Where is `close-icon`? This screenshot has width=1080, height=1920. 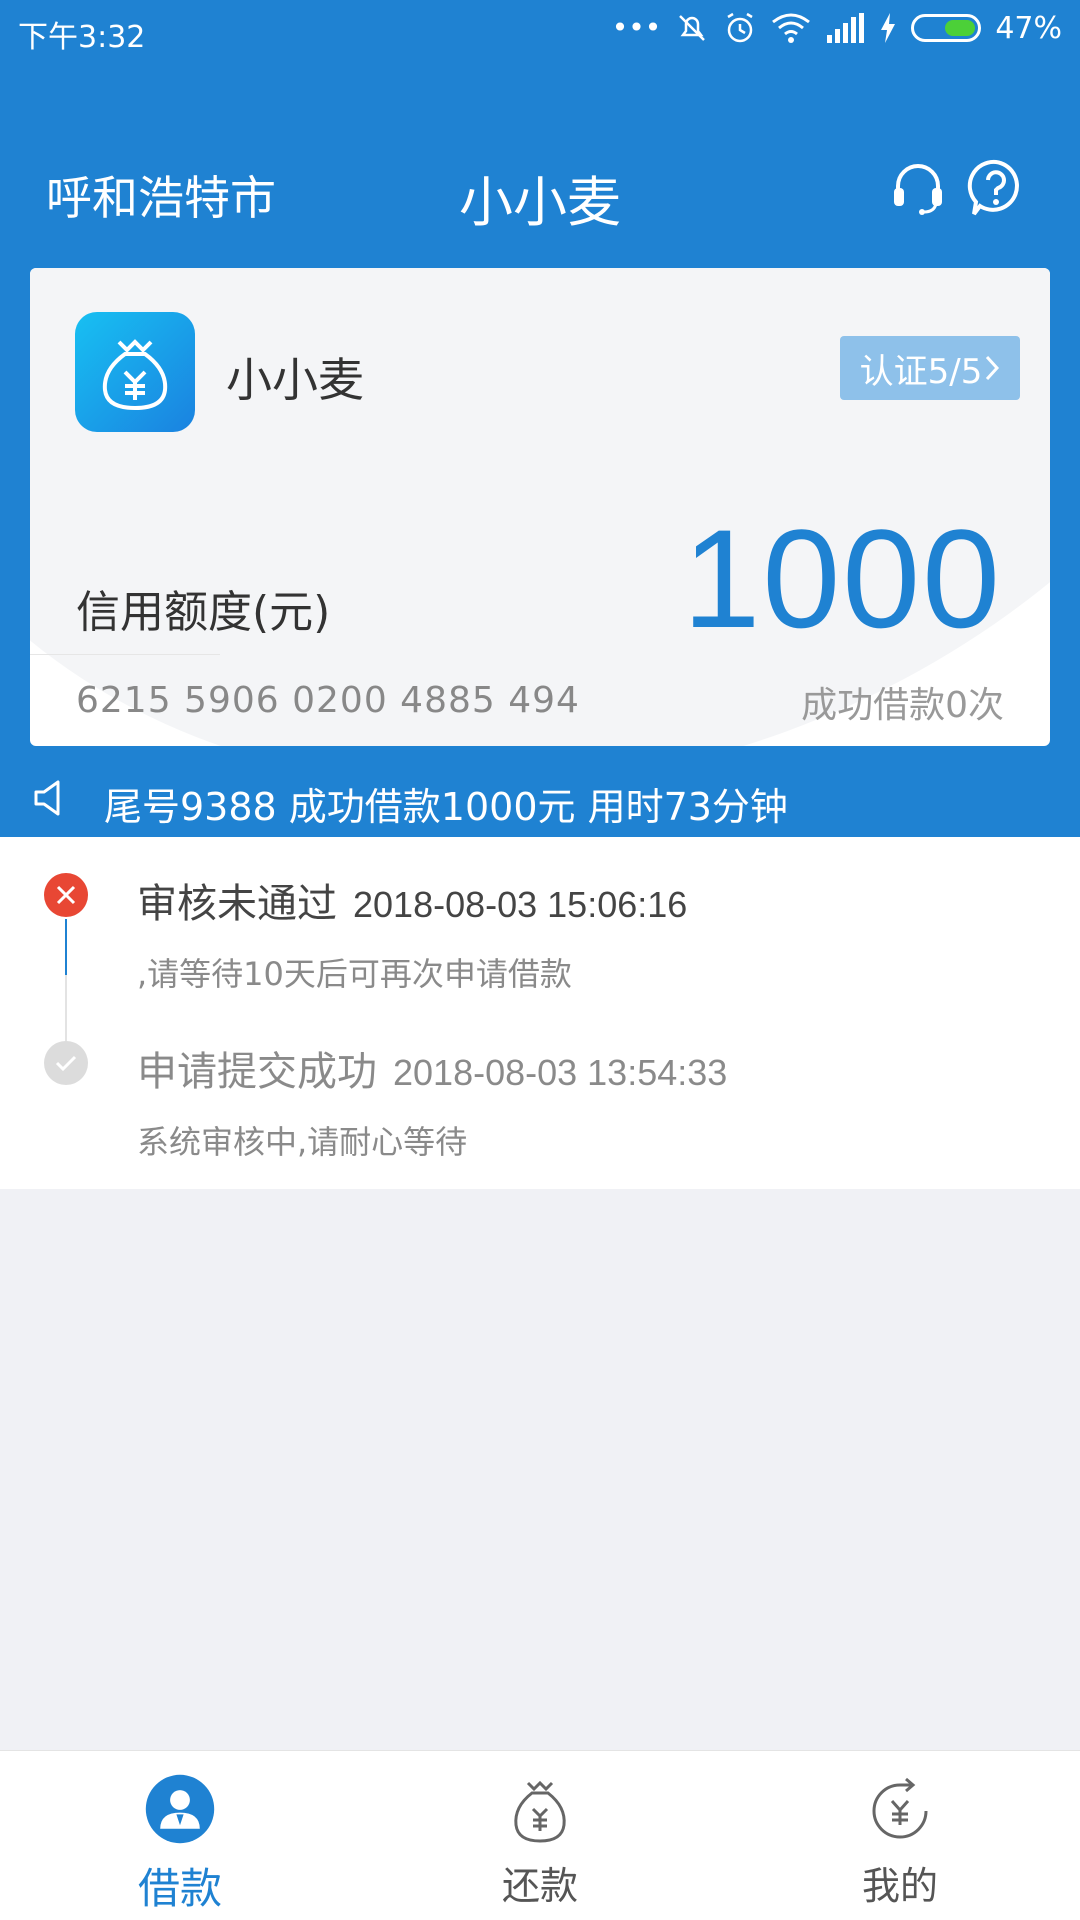
close-icon is located at coordinates (66, 895).